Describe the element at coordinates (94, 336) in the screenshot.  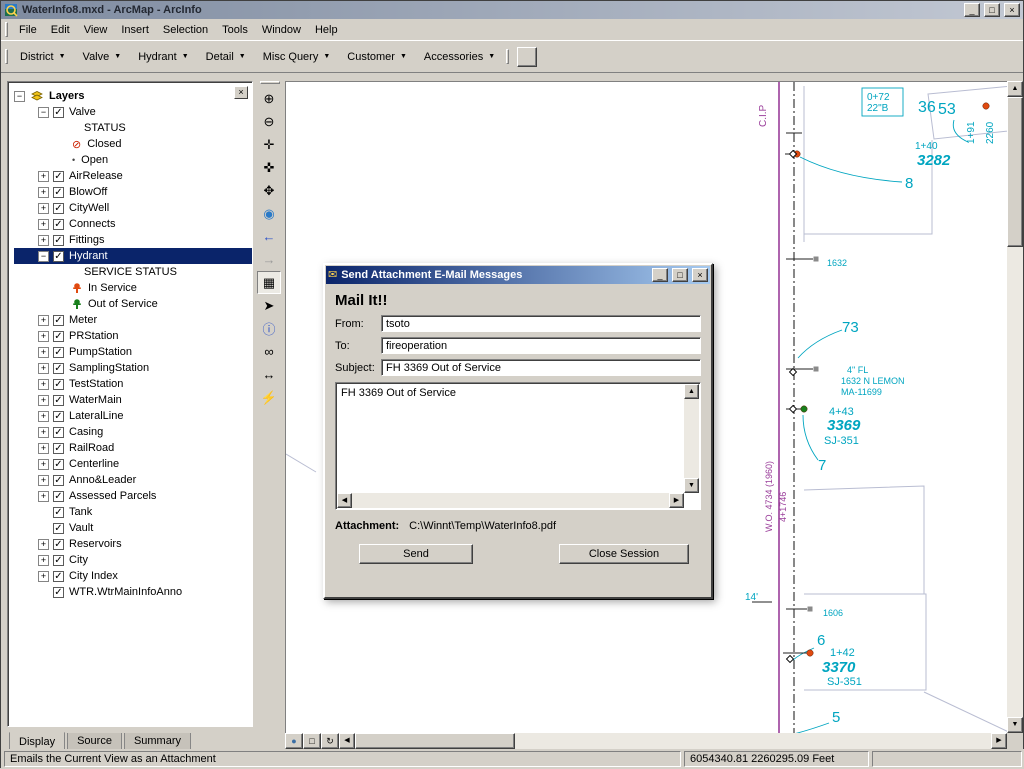
I see `layer-label-prstation: PRStation` at that location.